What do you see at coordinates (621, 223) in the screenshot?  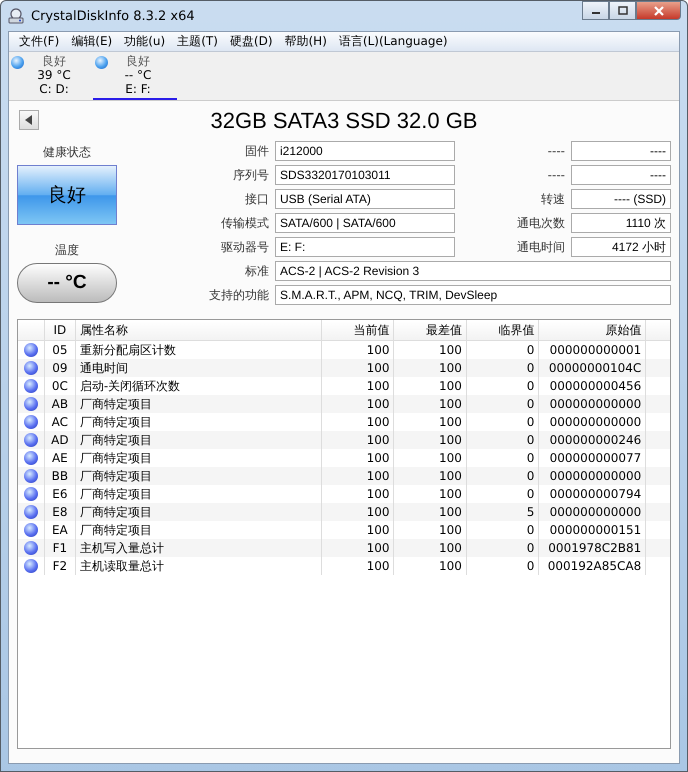 I see `info-value: 1110 次` at bounding box center [621, 223].